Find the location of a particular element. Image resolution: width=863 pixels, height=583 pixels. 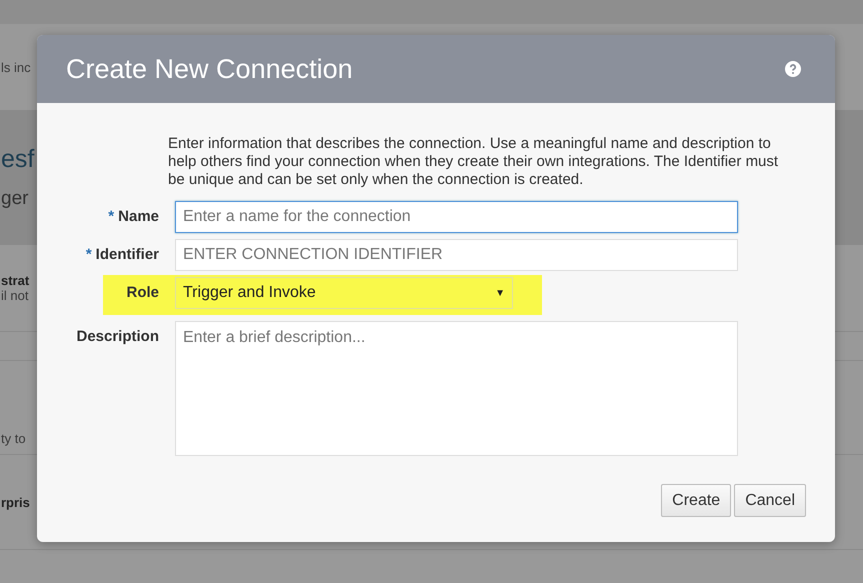

background-text: esf is located at coordinates (17, 159).